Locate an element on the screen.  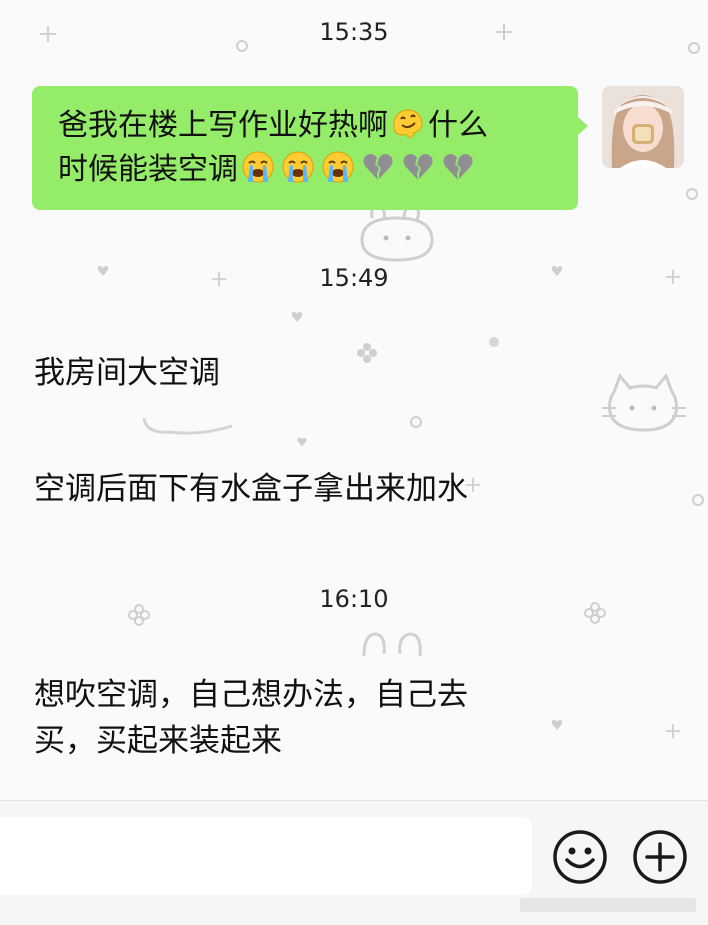
incoming-message: 想吹空调，自己想办法，自己去 买，买起来装起来 is located at coordinates (294, 718).